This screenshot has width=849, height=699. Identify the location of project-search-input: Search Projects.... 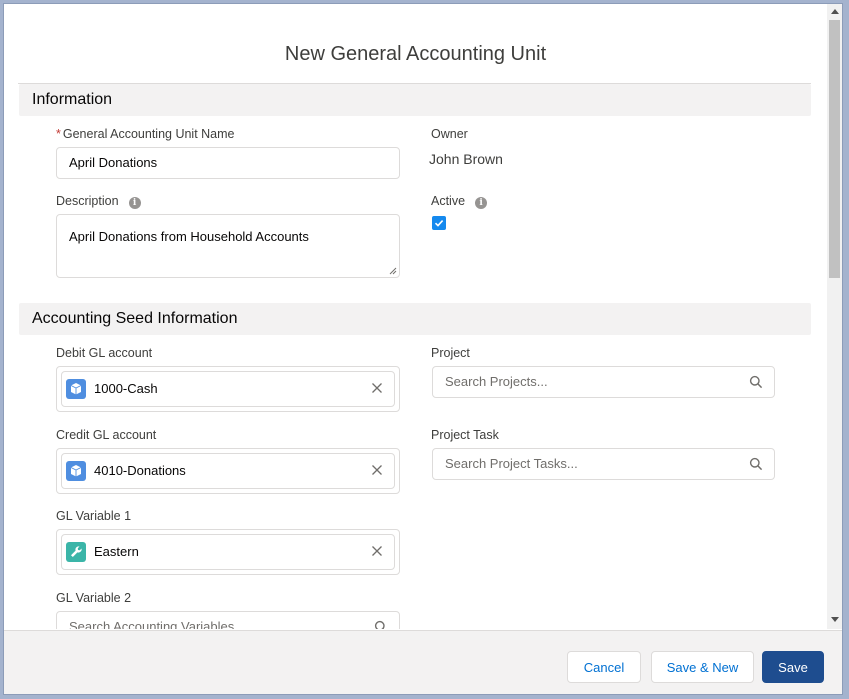
(603, 382).